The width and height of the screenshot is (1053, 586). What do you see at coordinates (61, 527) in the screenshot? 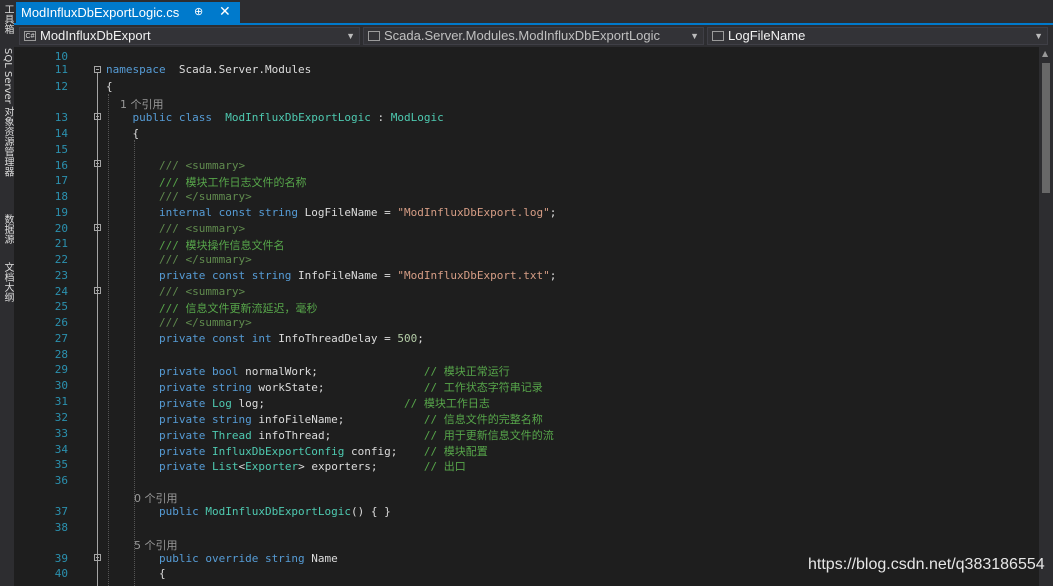
I see `line-number: 38` at bounding box center [61, 527].